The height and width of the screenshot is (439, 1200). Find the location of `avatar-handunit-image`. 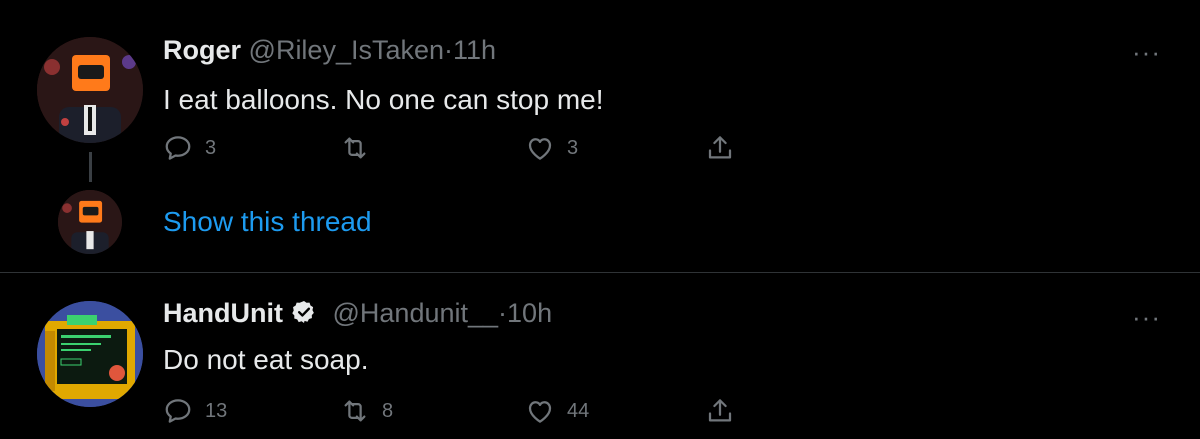

avatar-handunit-image is located at coordinates (90, 354).